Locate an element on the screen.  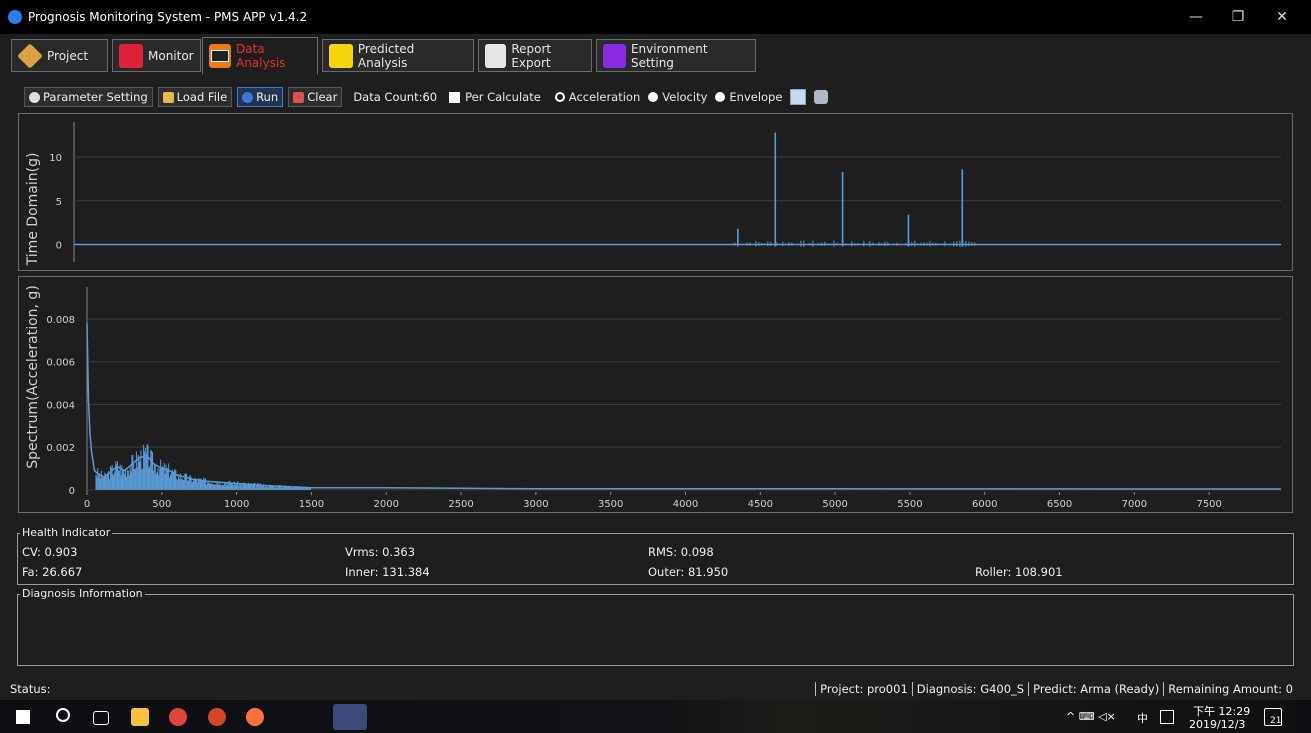
clear-button: Clear is located at coordinates (315, 97).